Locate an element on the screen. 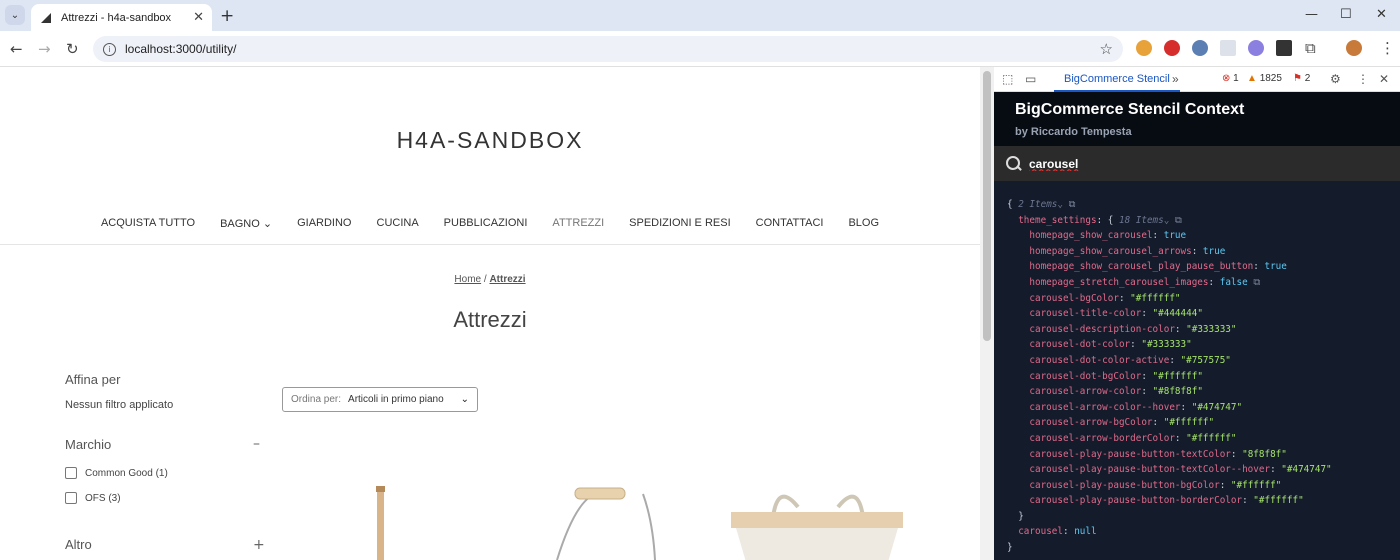  nav-item: PUBBLICAZIONI is located at coordinates (486, 223).